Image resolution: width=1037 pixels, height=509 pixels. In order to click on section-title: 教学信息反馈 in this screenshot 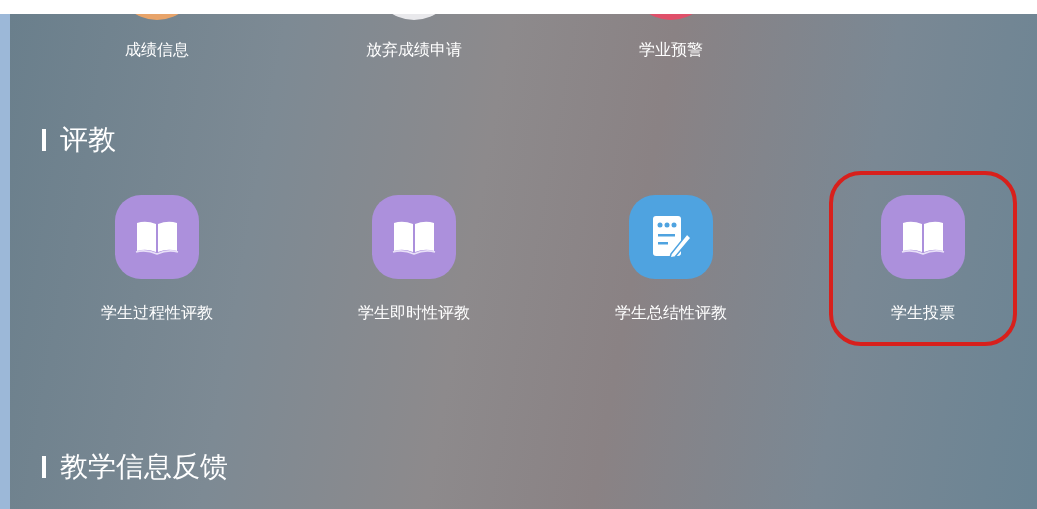, I will do `click(144, 467)`.